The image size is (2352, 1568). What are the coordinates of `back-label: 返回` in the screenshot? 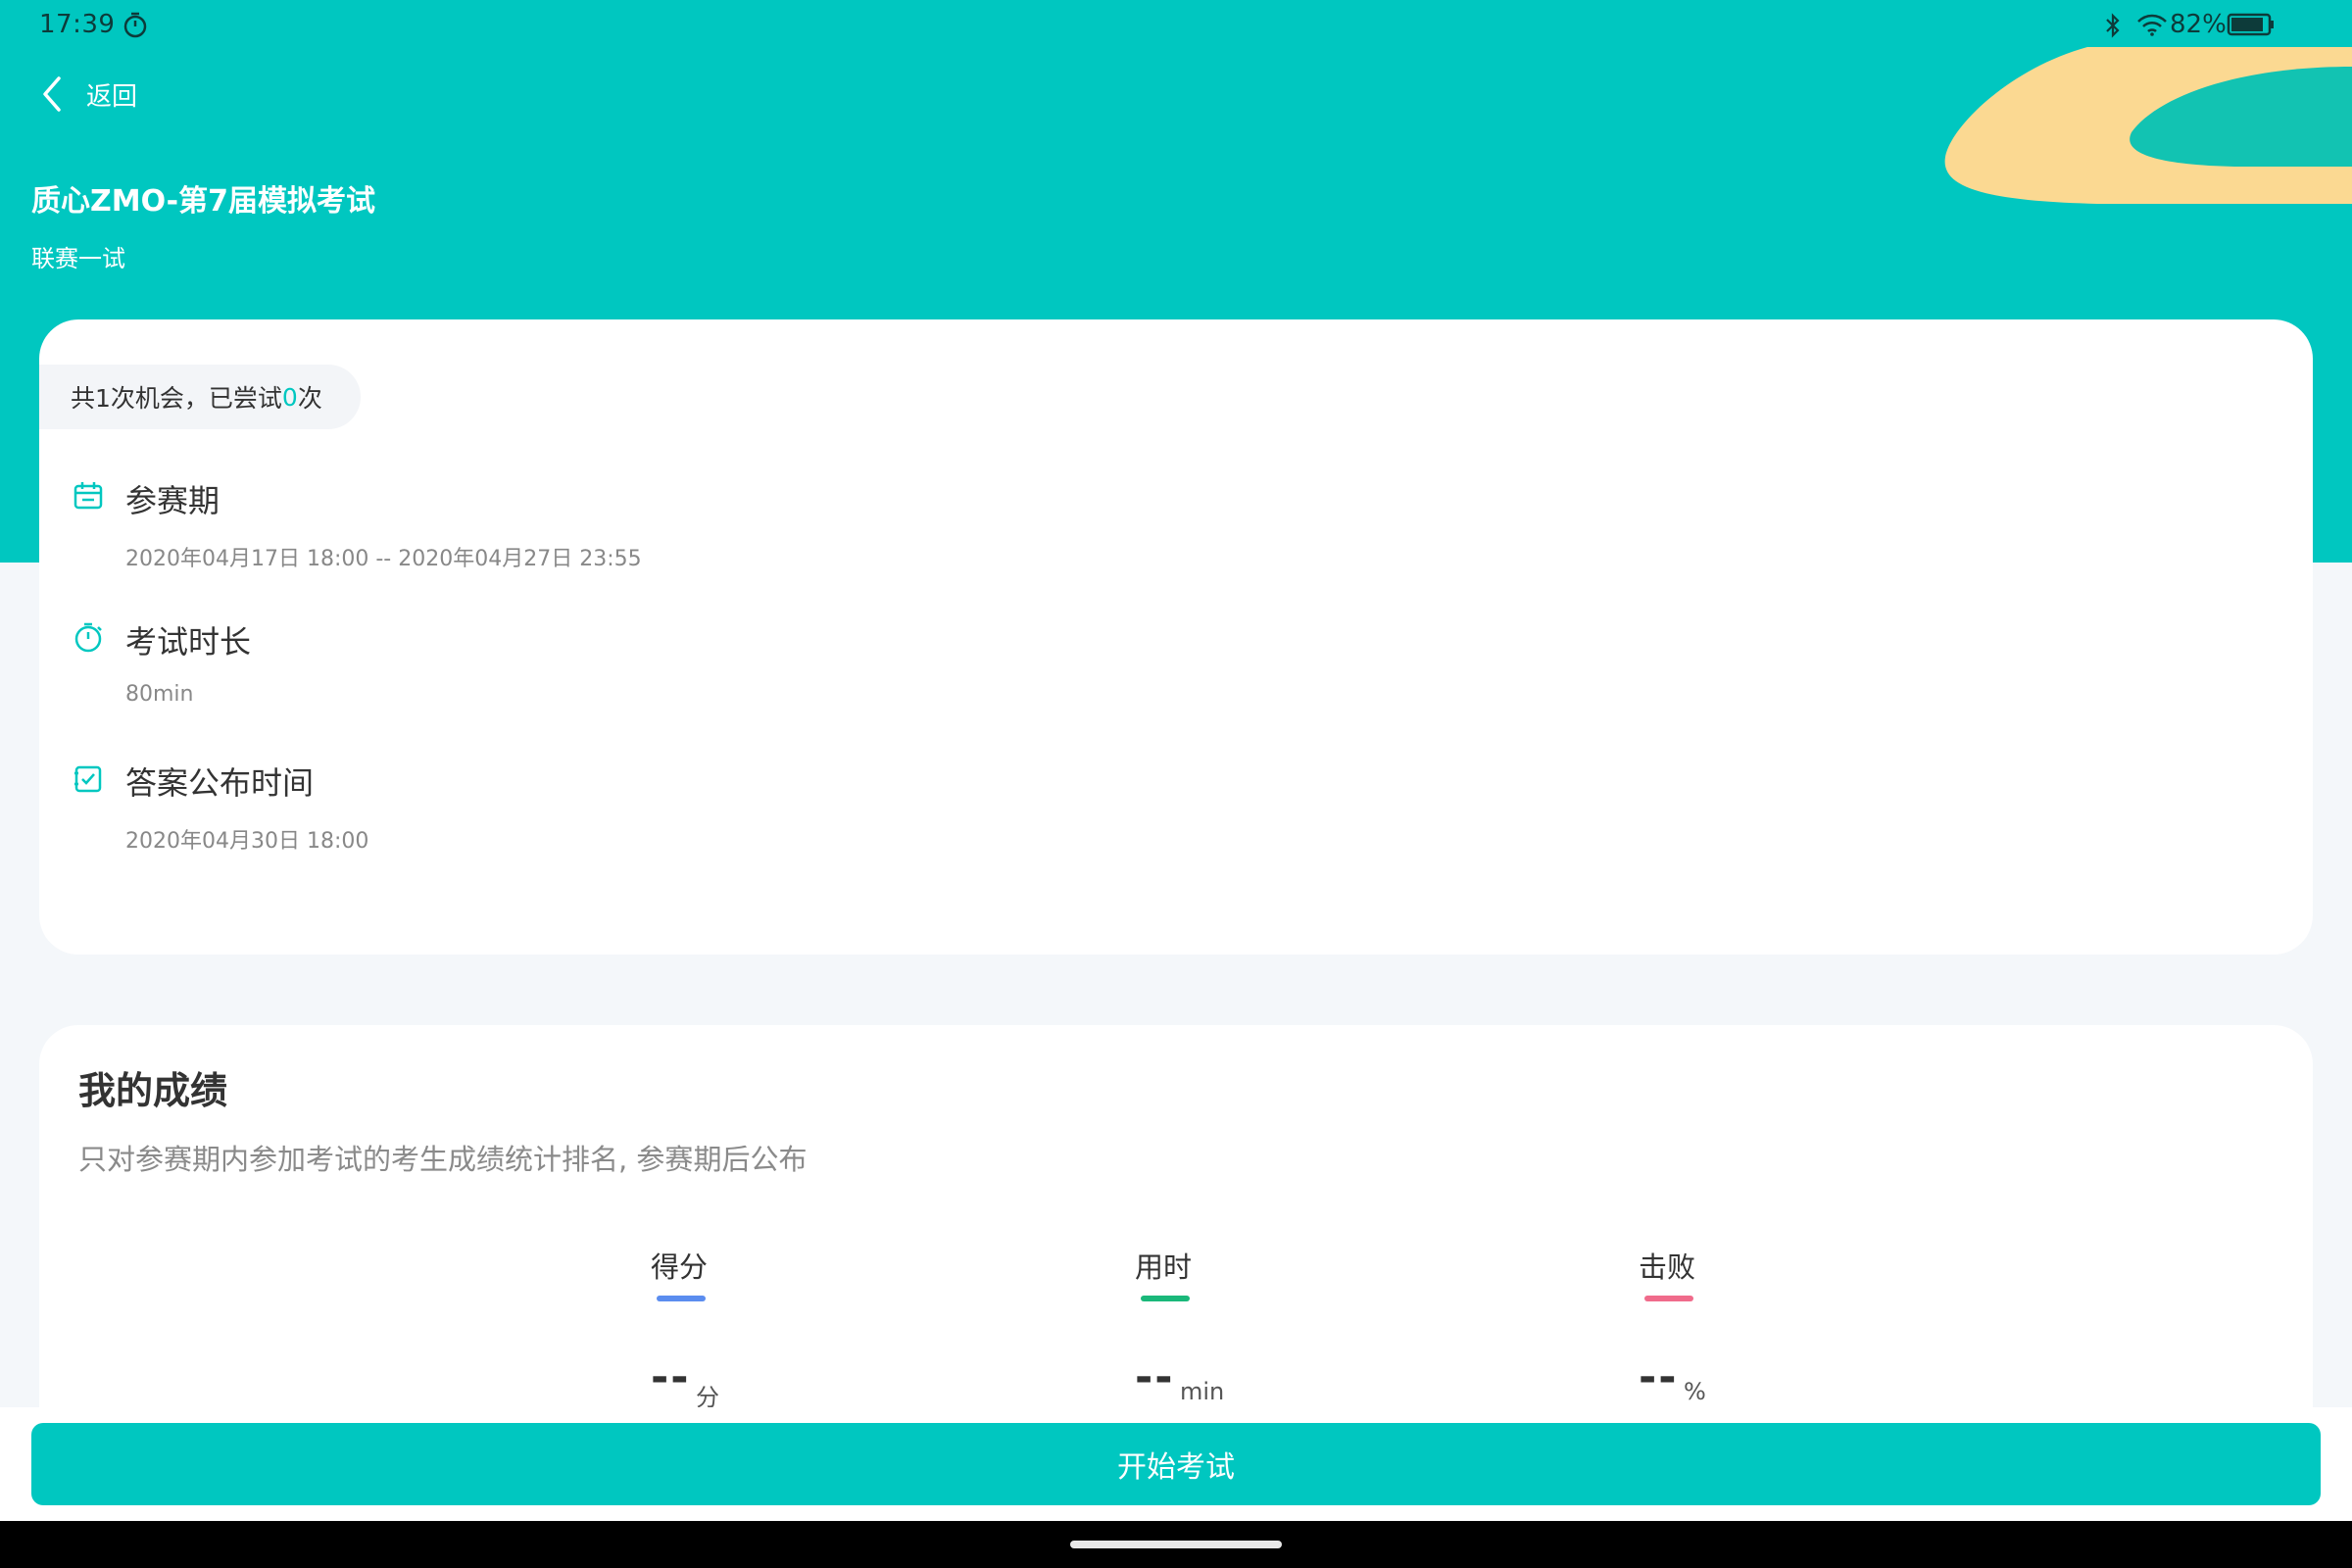 It's located at (112, 96).